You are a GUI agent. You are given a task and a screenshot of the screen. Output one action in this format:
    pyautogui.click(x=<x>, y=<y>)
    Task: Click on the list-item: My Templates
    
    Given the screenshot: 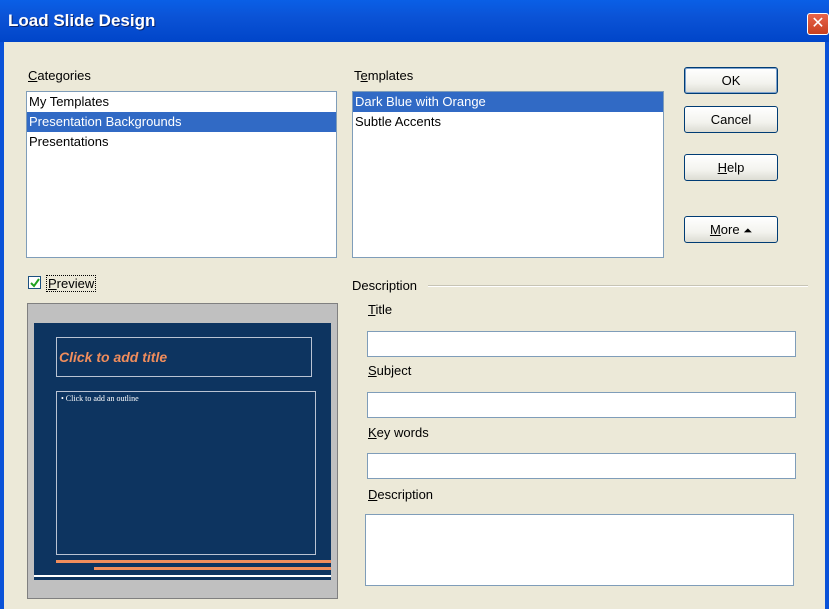 What is the action you would take?
    pyautogui.click(x=181, y=102)
    